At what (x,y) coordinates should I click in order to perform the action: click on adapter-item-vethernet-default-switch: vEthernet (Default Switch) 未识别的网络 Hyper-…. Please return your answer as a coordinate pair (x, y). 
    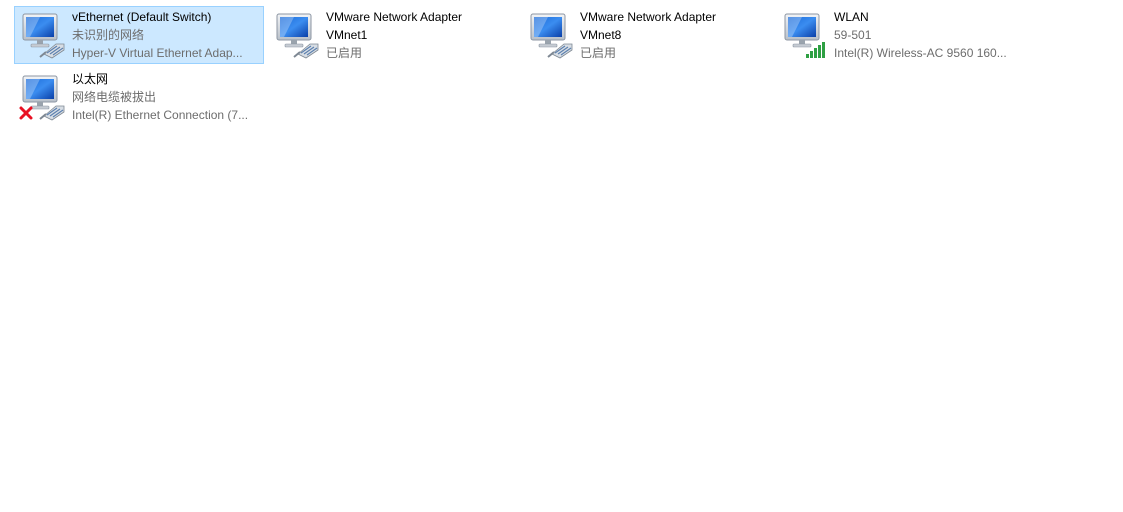
    Looking at the image, I should click on (139, 35).